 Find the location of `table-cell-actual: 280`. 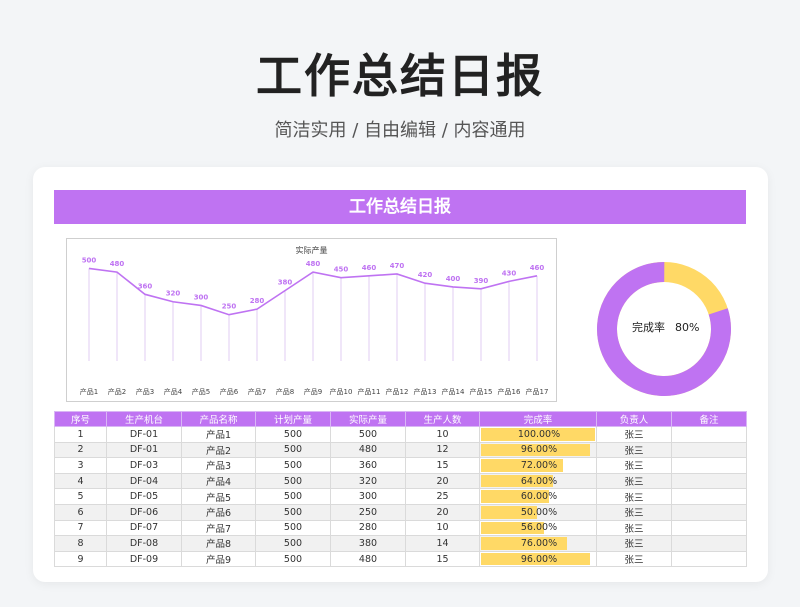

table-cell-actual: 280 is located at coordinates (368, 528).